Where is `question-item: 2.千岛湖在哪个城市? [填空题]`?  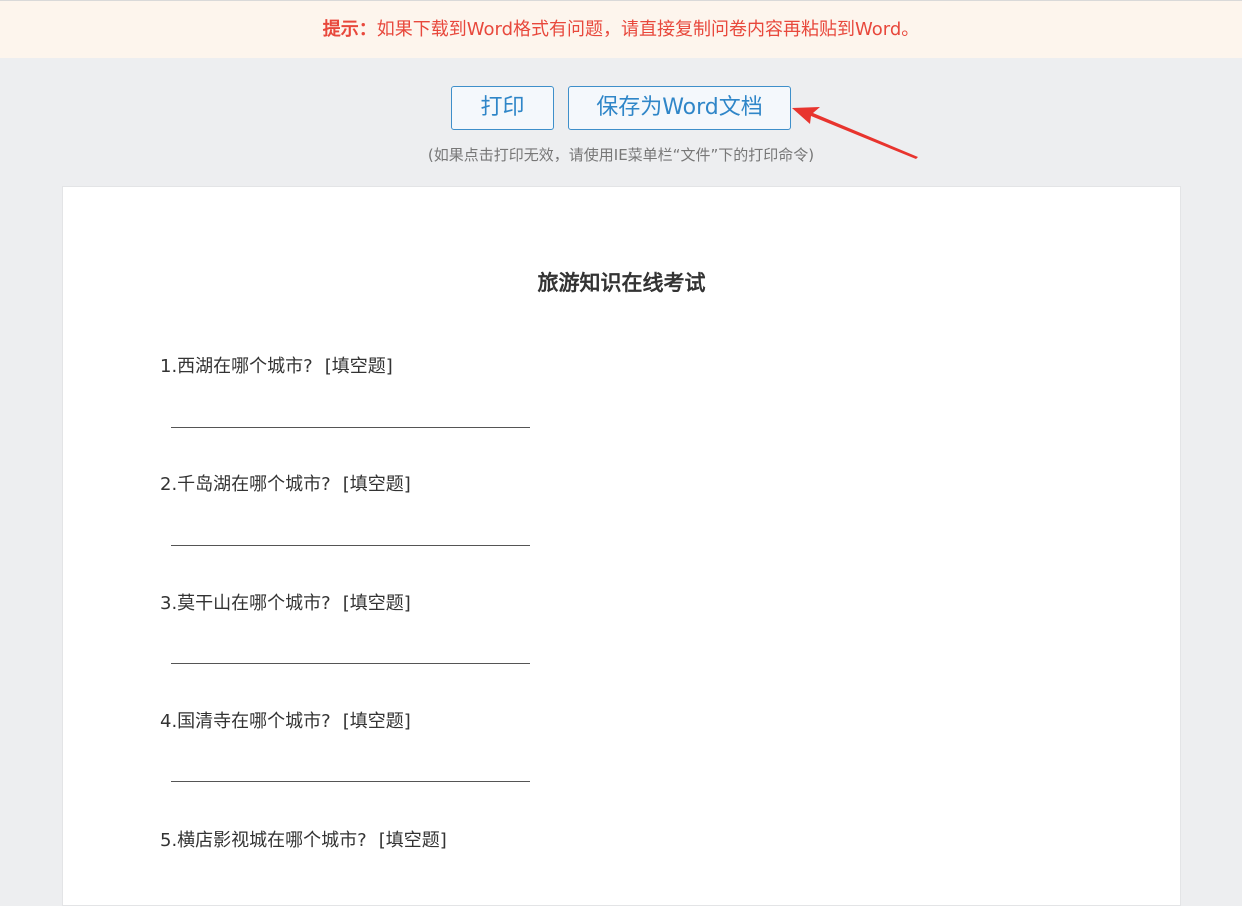
question-item: 2.千岛湖在哪个城市? [填空题] is located at coordinates (285, 485).